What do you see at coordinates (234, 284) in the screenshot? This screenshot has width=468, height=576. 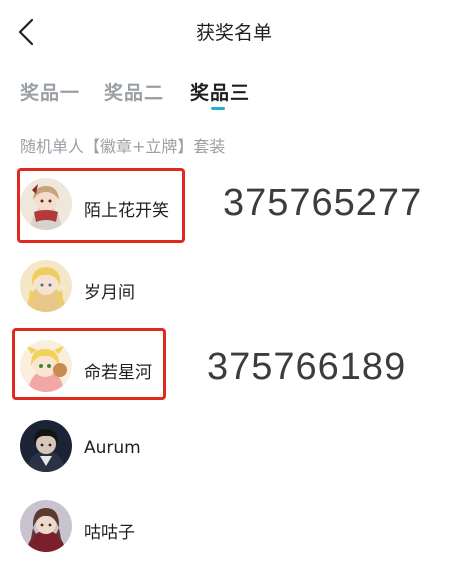 I see `list-item: 岁月间` at bounding box center [234, 284].